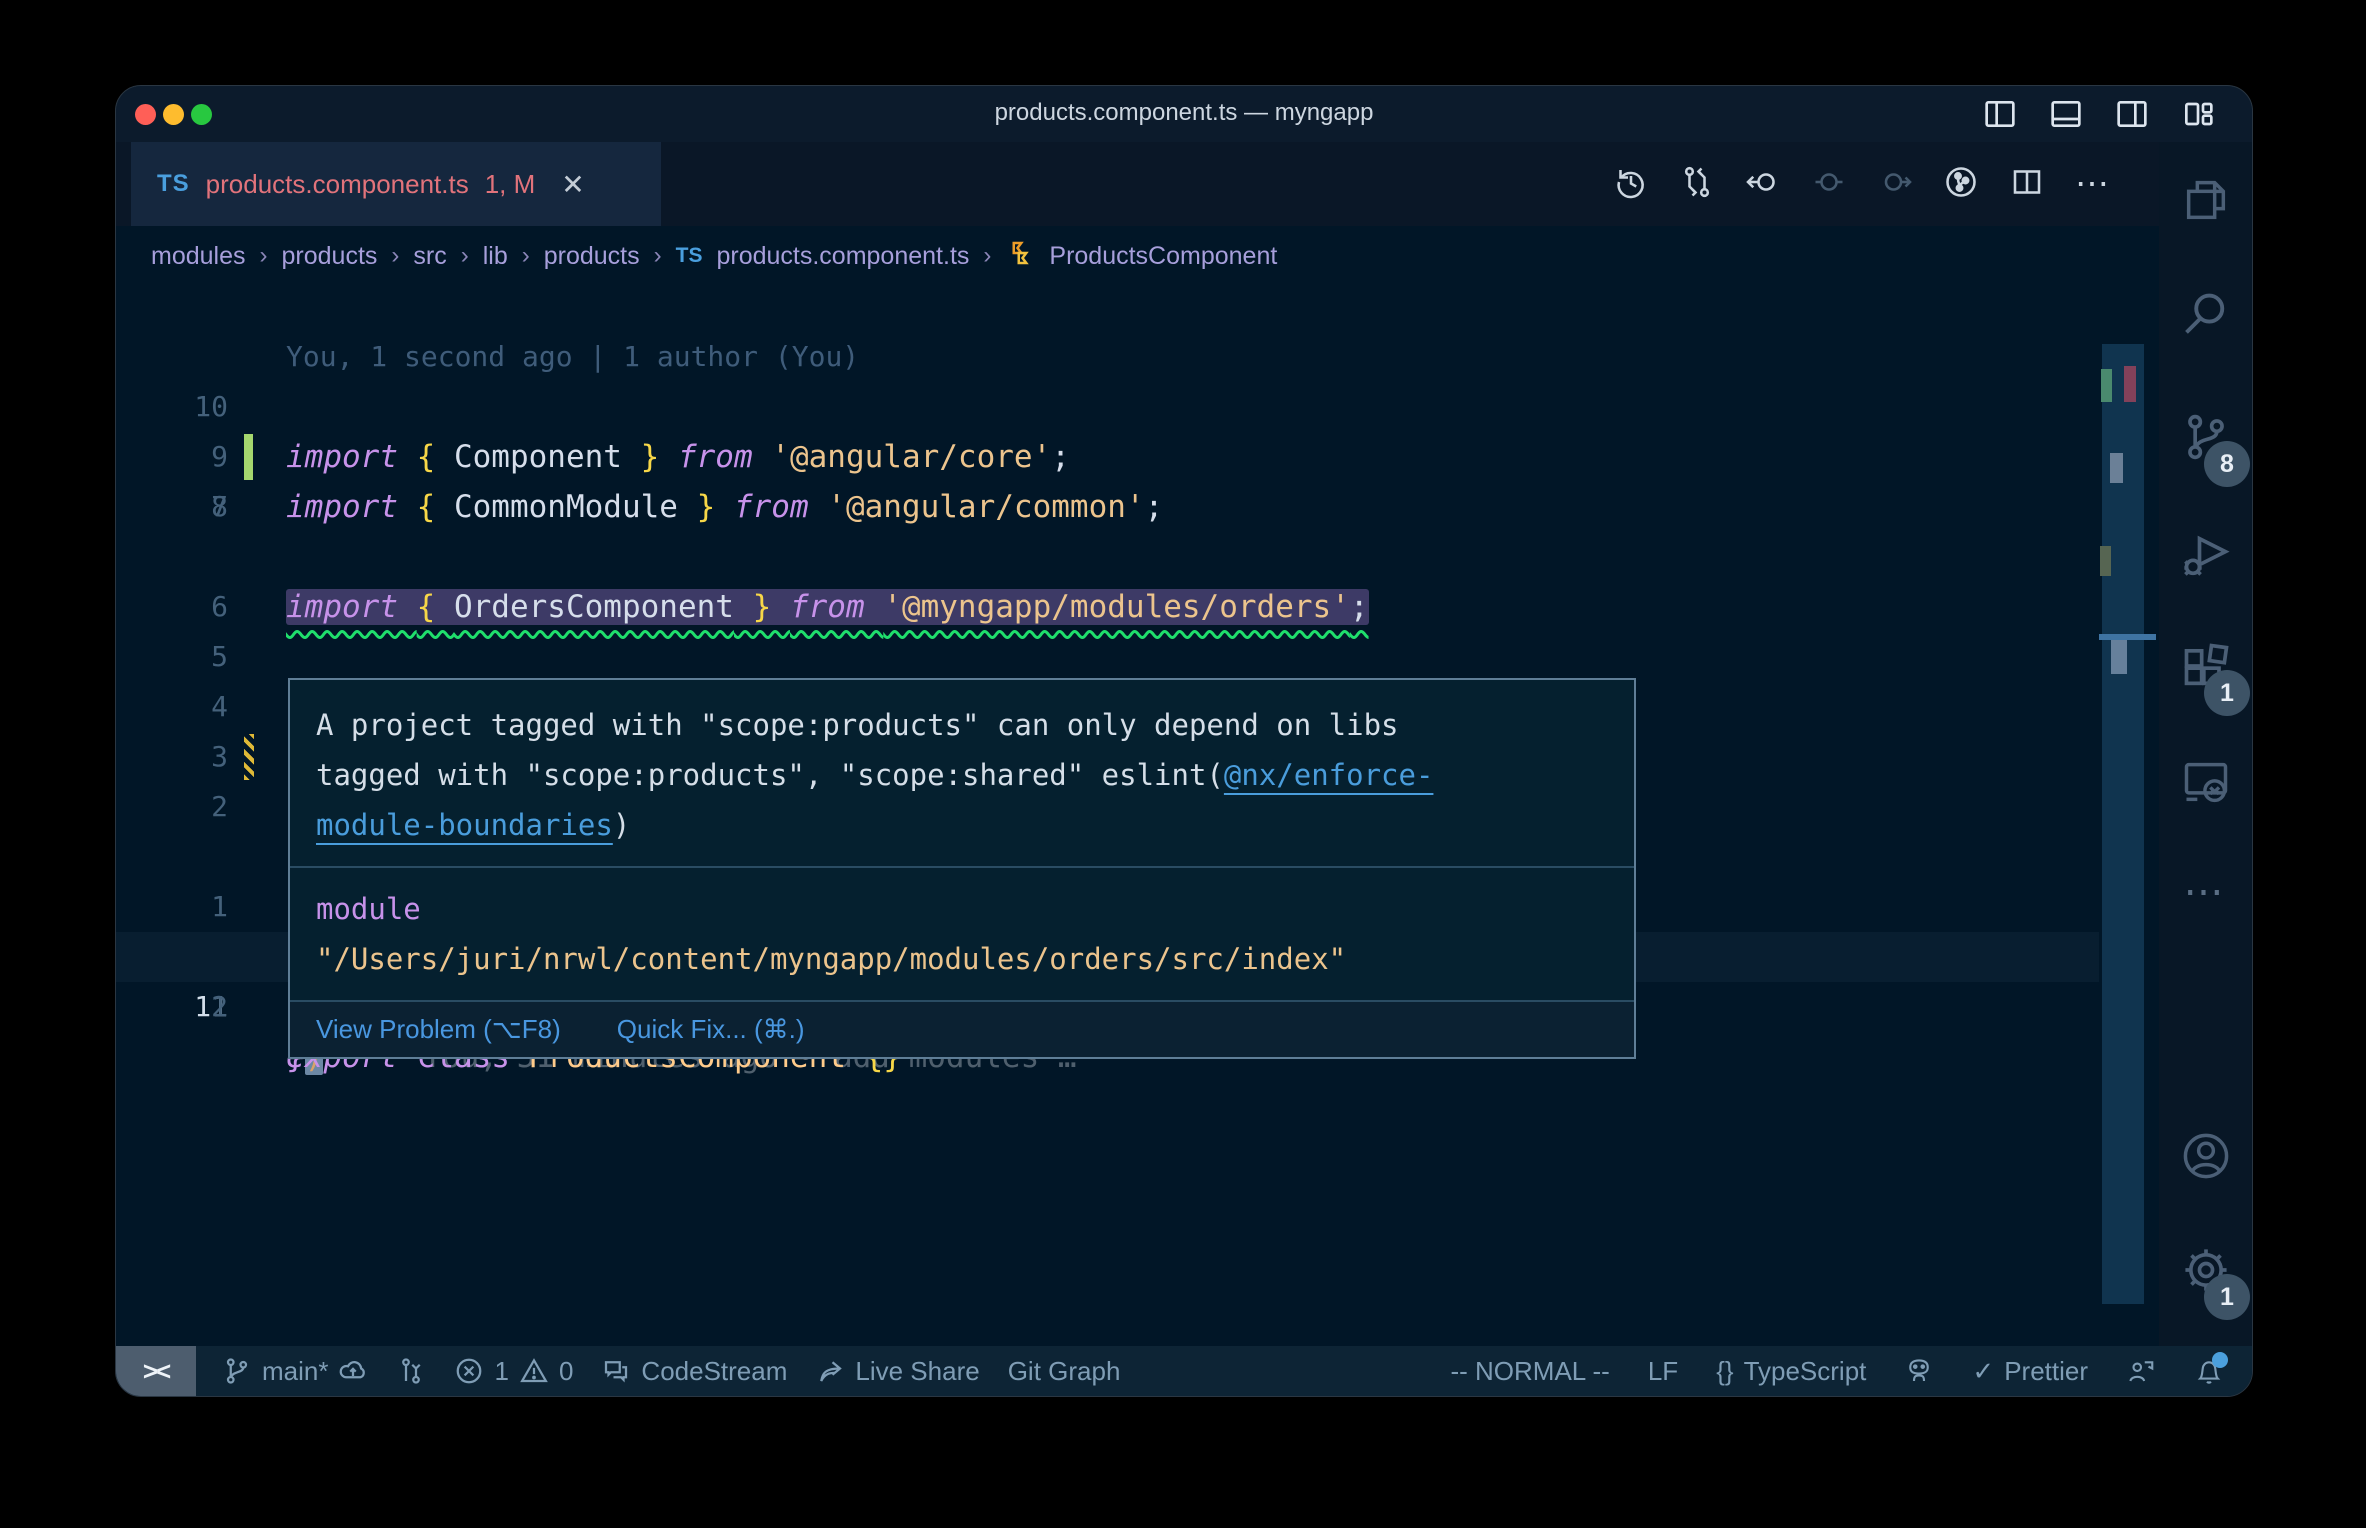 This screenshot has width=2366, height=1528. I want to click on prettier-item: ✓ Prettier, so click(2030, 1371).